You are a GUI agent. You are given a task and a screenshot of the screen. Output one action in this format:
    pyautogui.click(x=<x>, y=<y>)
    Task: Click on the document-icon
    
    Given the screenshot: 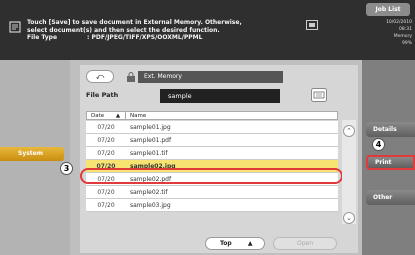 What is the action you would take?
    pyautogui.click(x=15, y=27)
    